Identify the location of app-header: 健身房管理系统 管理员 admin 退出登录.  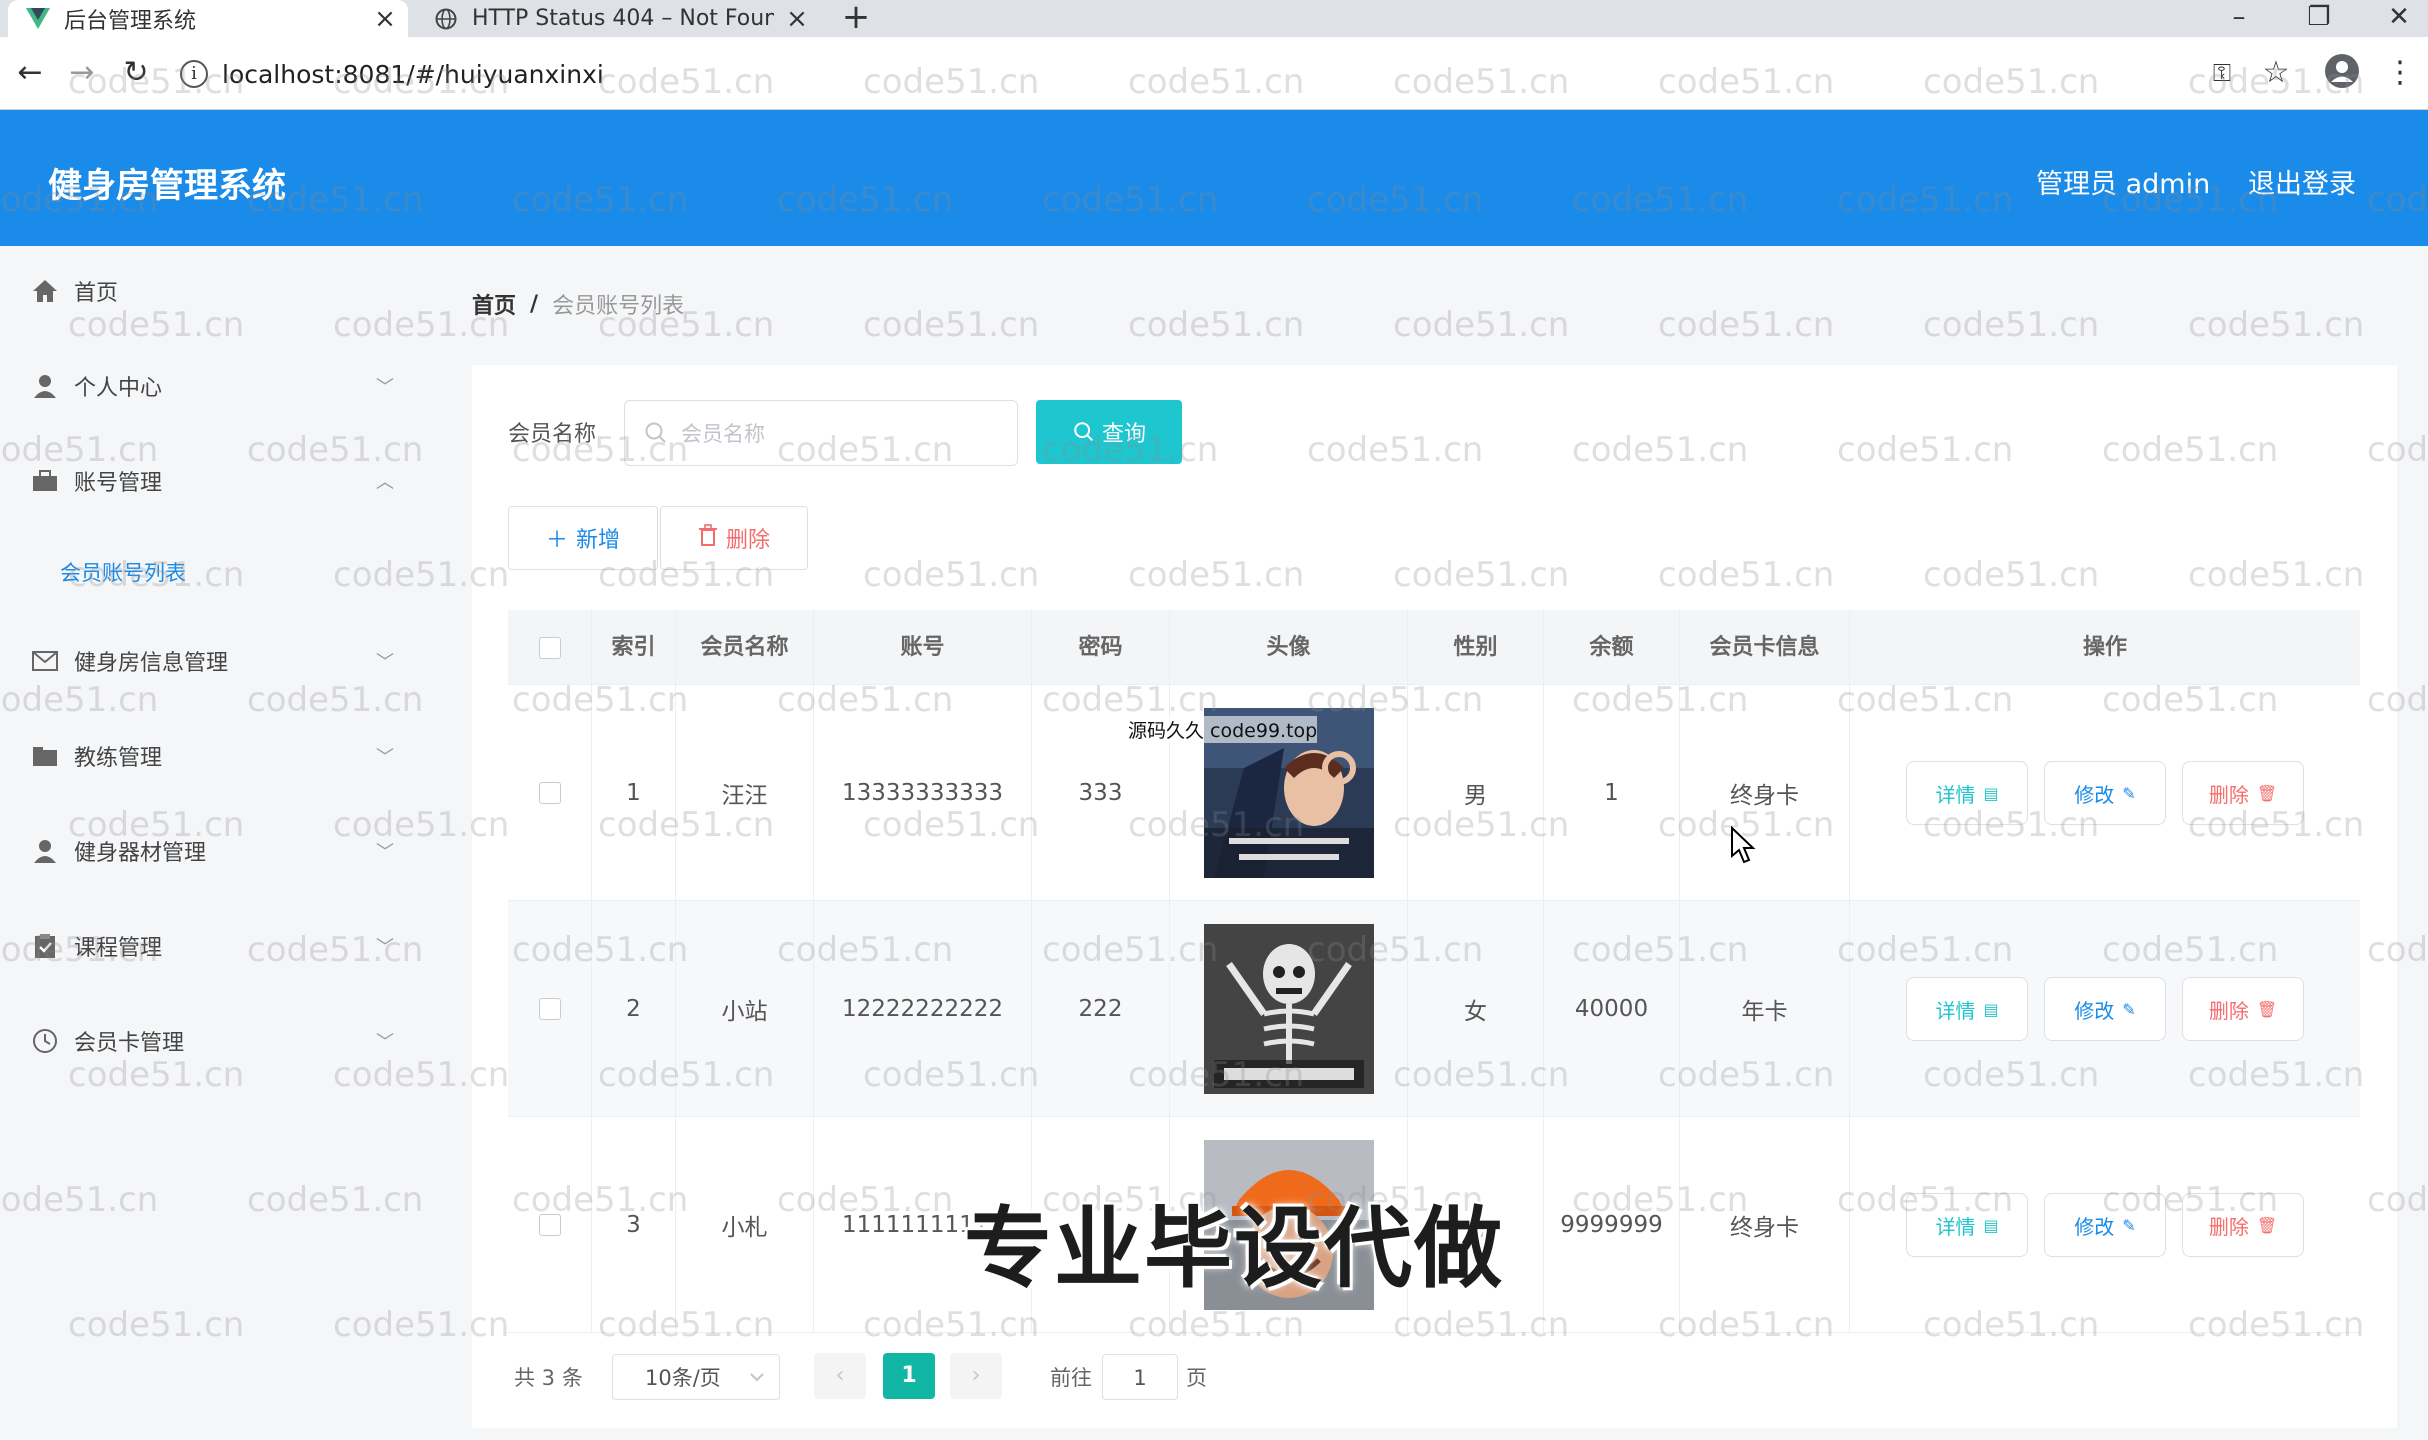
(1214, 178).